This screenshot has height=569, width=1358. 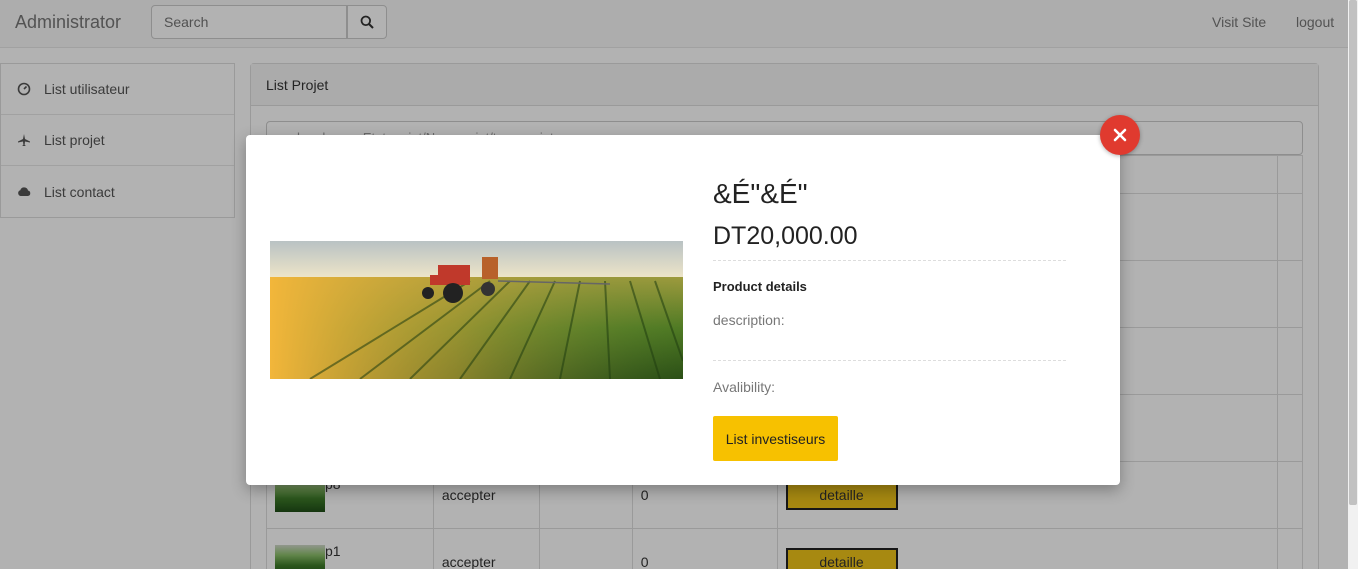 What do you see at coordinates (1353, 252) in the screenshot?
I see `scrollbar-thumb` at bounding box center [1353, 252].